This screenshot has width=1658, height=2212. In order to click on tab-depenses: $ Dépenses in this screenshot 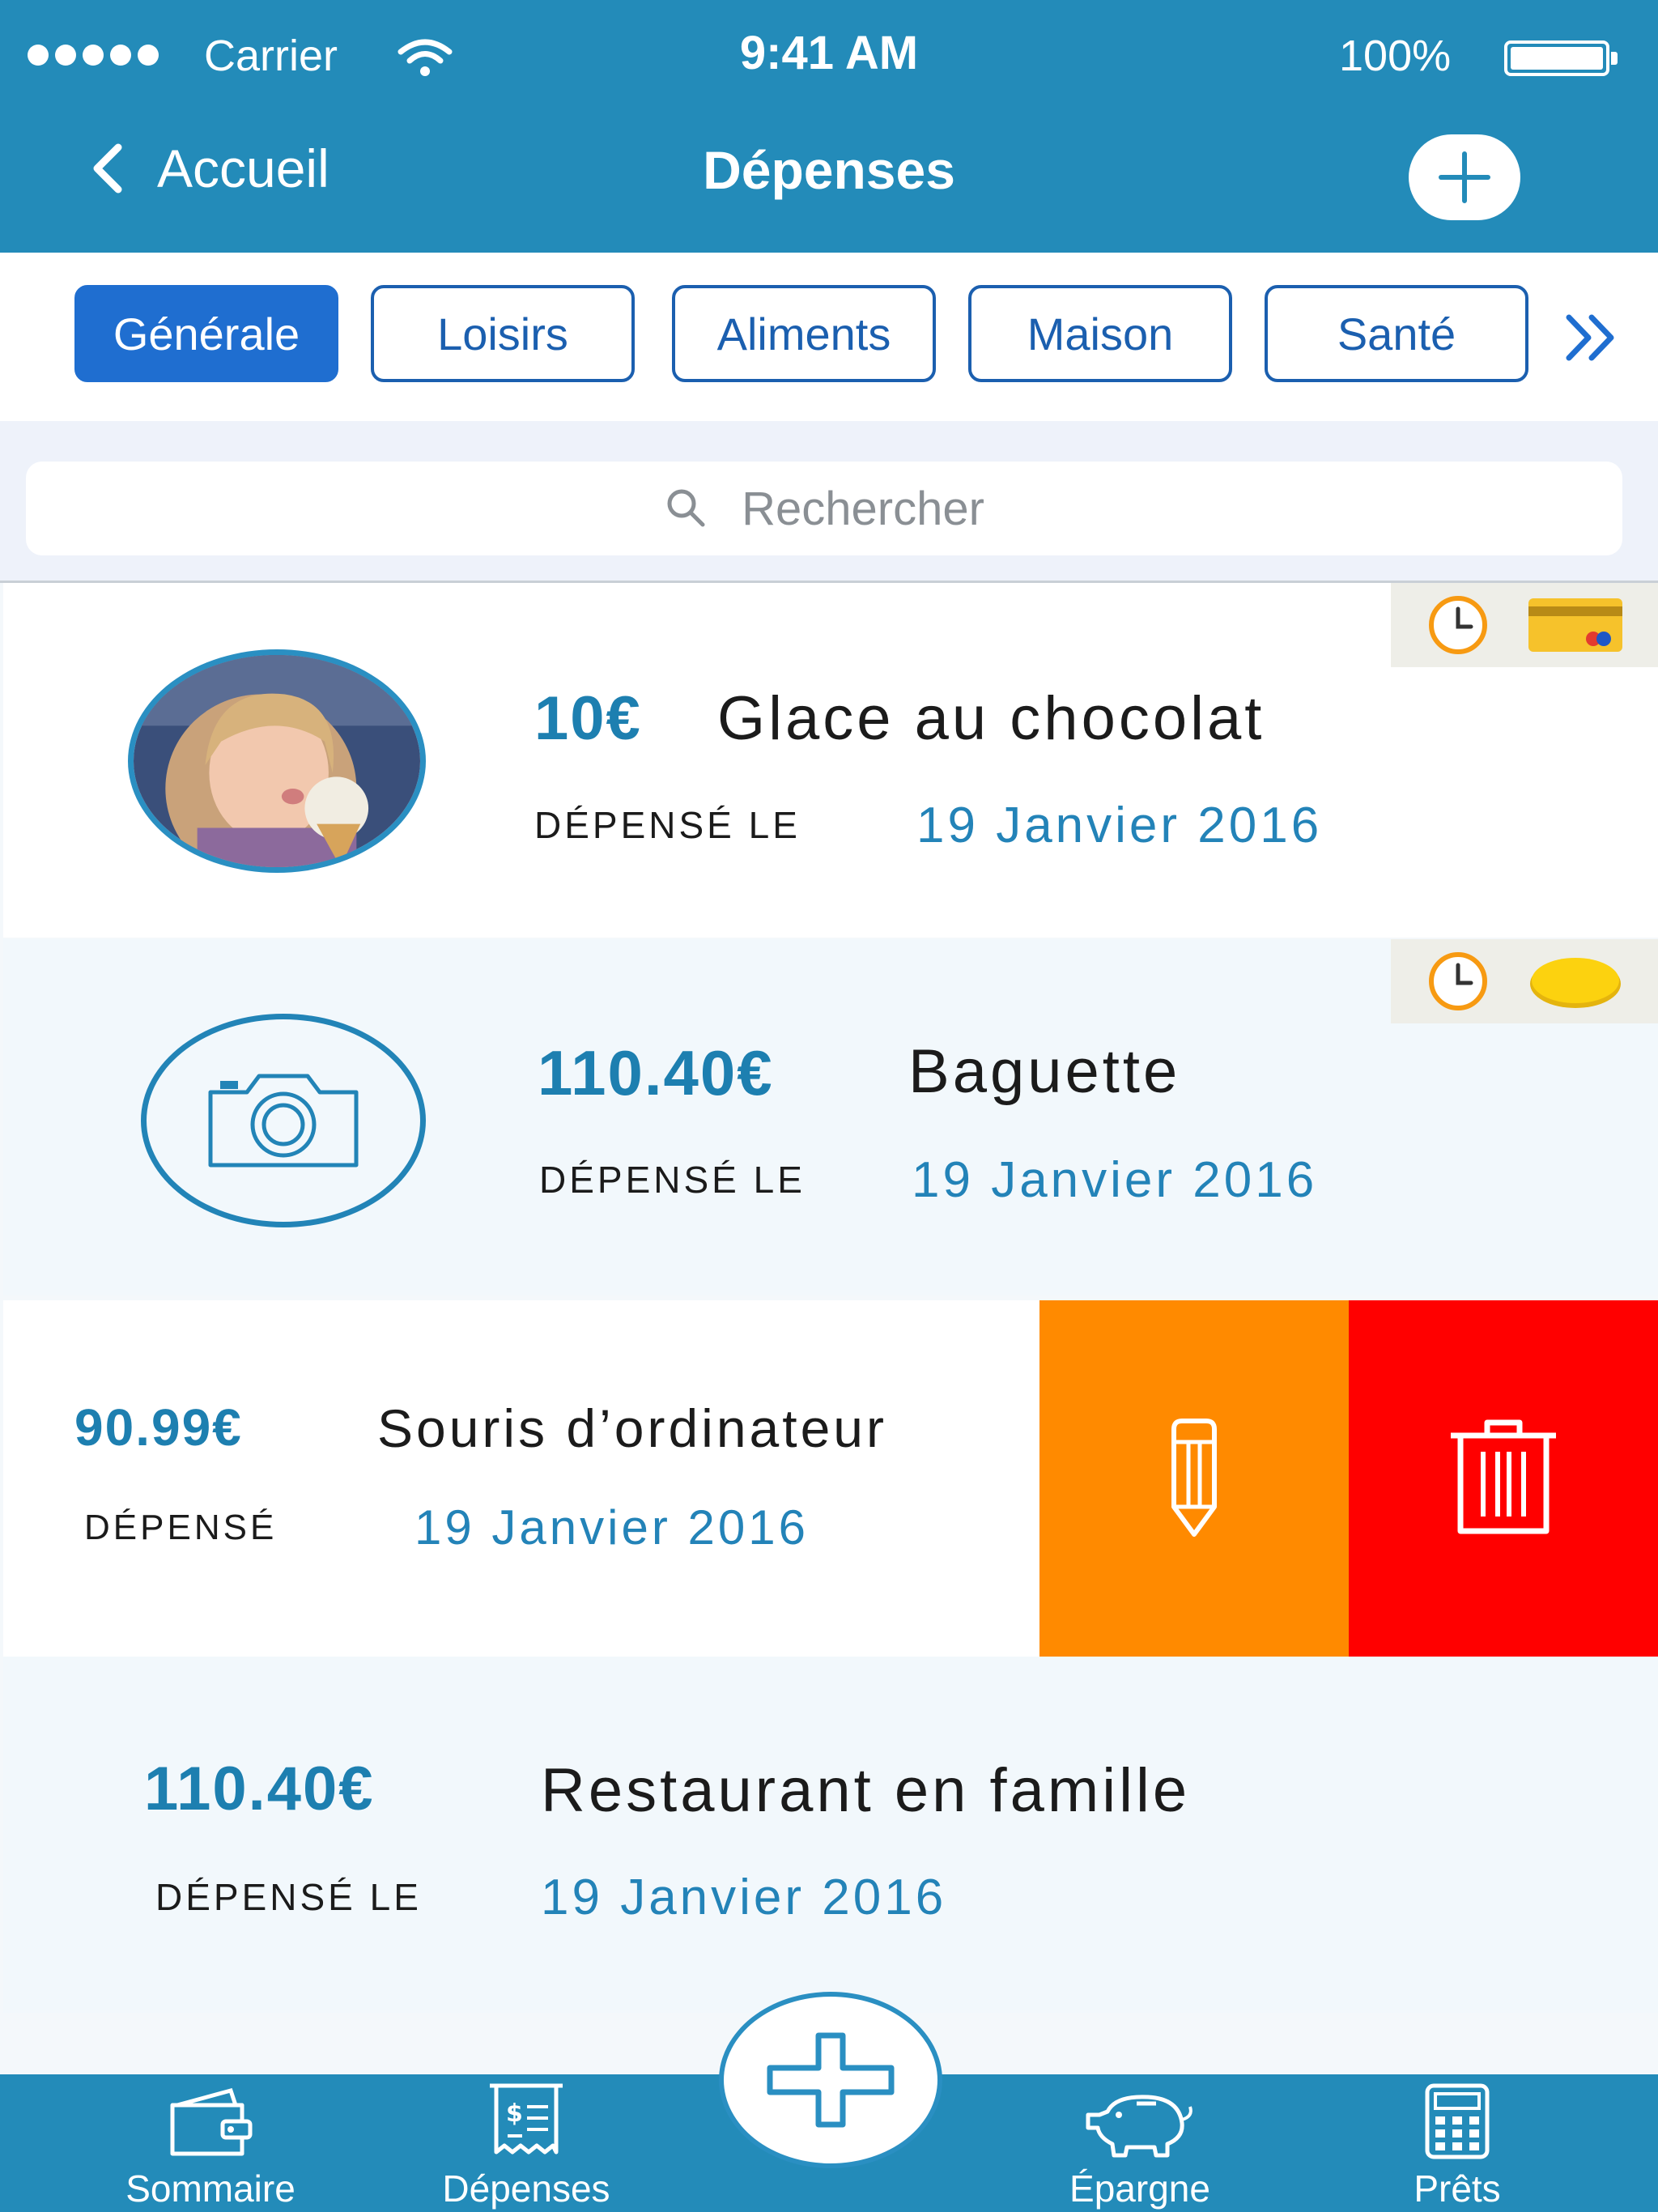, I will do `click(526, 2143)`.